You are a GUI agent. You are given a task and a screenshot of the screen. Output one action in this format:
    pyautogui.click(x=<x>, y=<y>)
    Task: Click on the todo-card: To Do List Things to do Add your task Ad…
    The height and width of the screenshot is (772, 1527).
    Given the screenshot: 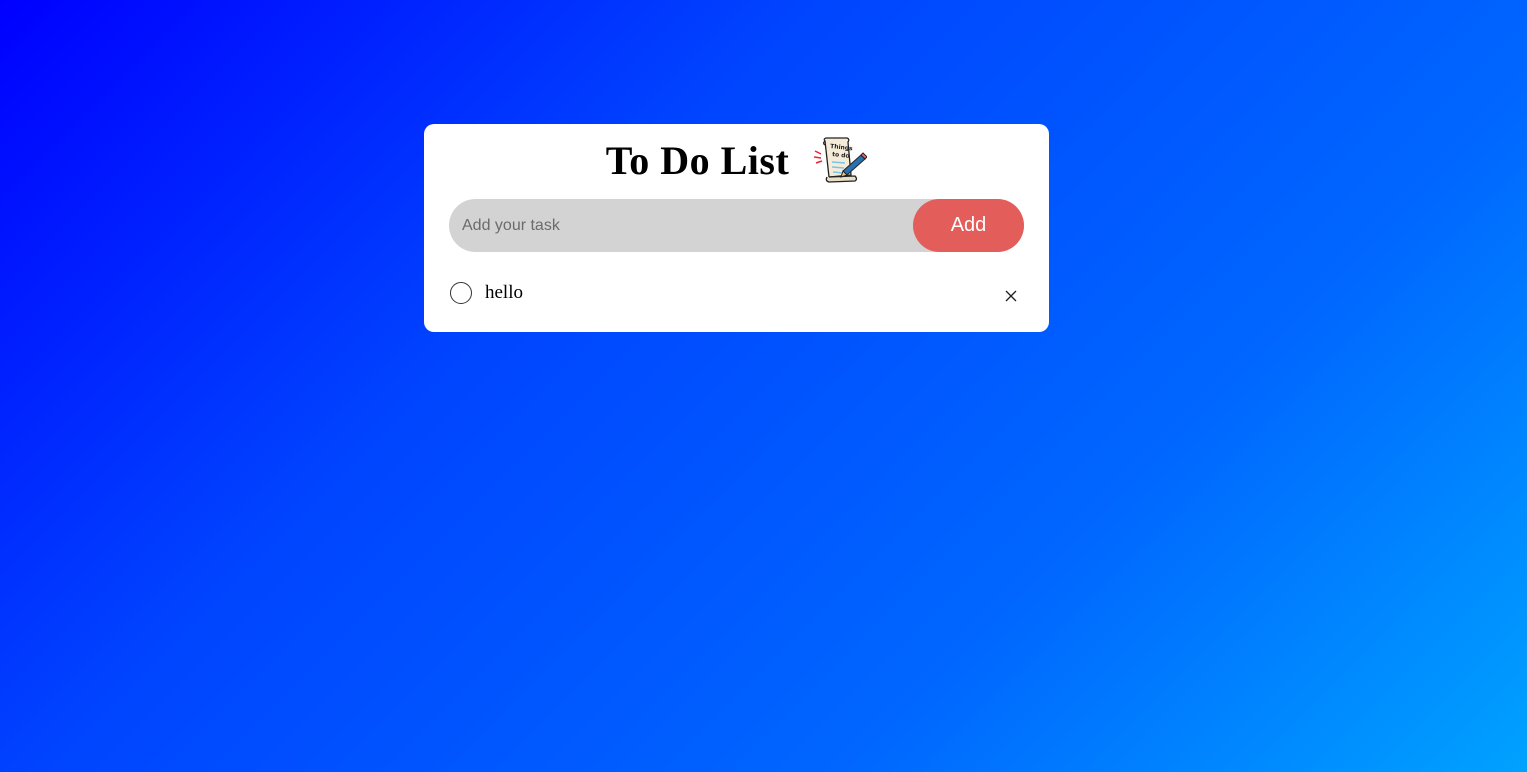 What is the action you would take?
    pyautogui.click(x=736, y=228)
    